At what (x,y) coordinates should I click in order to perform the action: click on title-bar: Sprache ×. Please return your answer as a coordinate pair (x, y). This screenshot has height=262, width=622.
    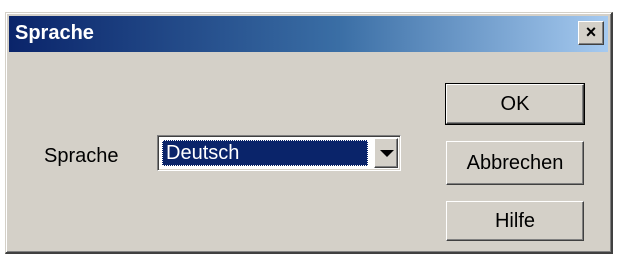
    Looking at the image, I should click on (308, 34).